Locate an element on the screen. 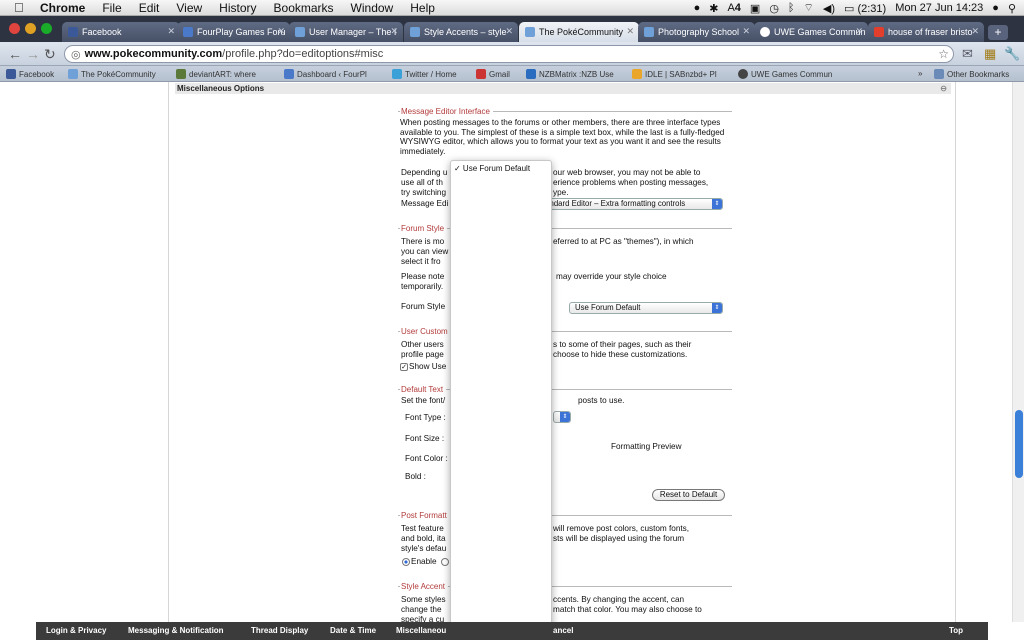 This screenshot has width=1024, height=640. bookmark-label: UWE Games Commun is located at coordinates (792, 74).